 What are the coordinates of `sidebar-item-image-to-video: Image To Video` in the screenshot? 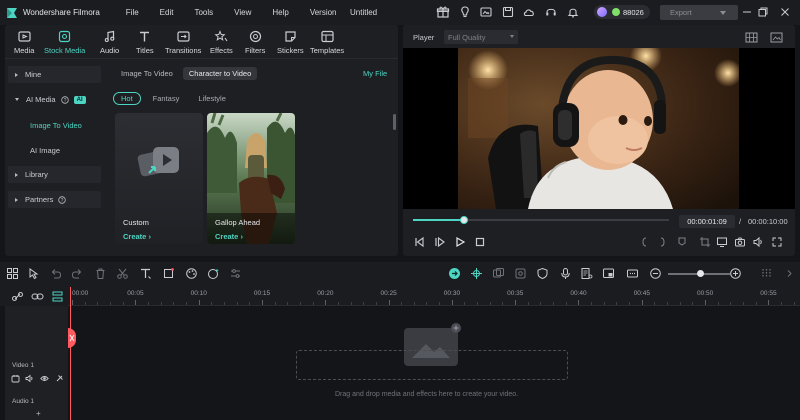 It's located at (56, 125).